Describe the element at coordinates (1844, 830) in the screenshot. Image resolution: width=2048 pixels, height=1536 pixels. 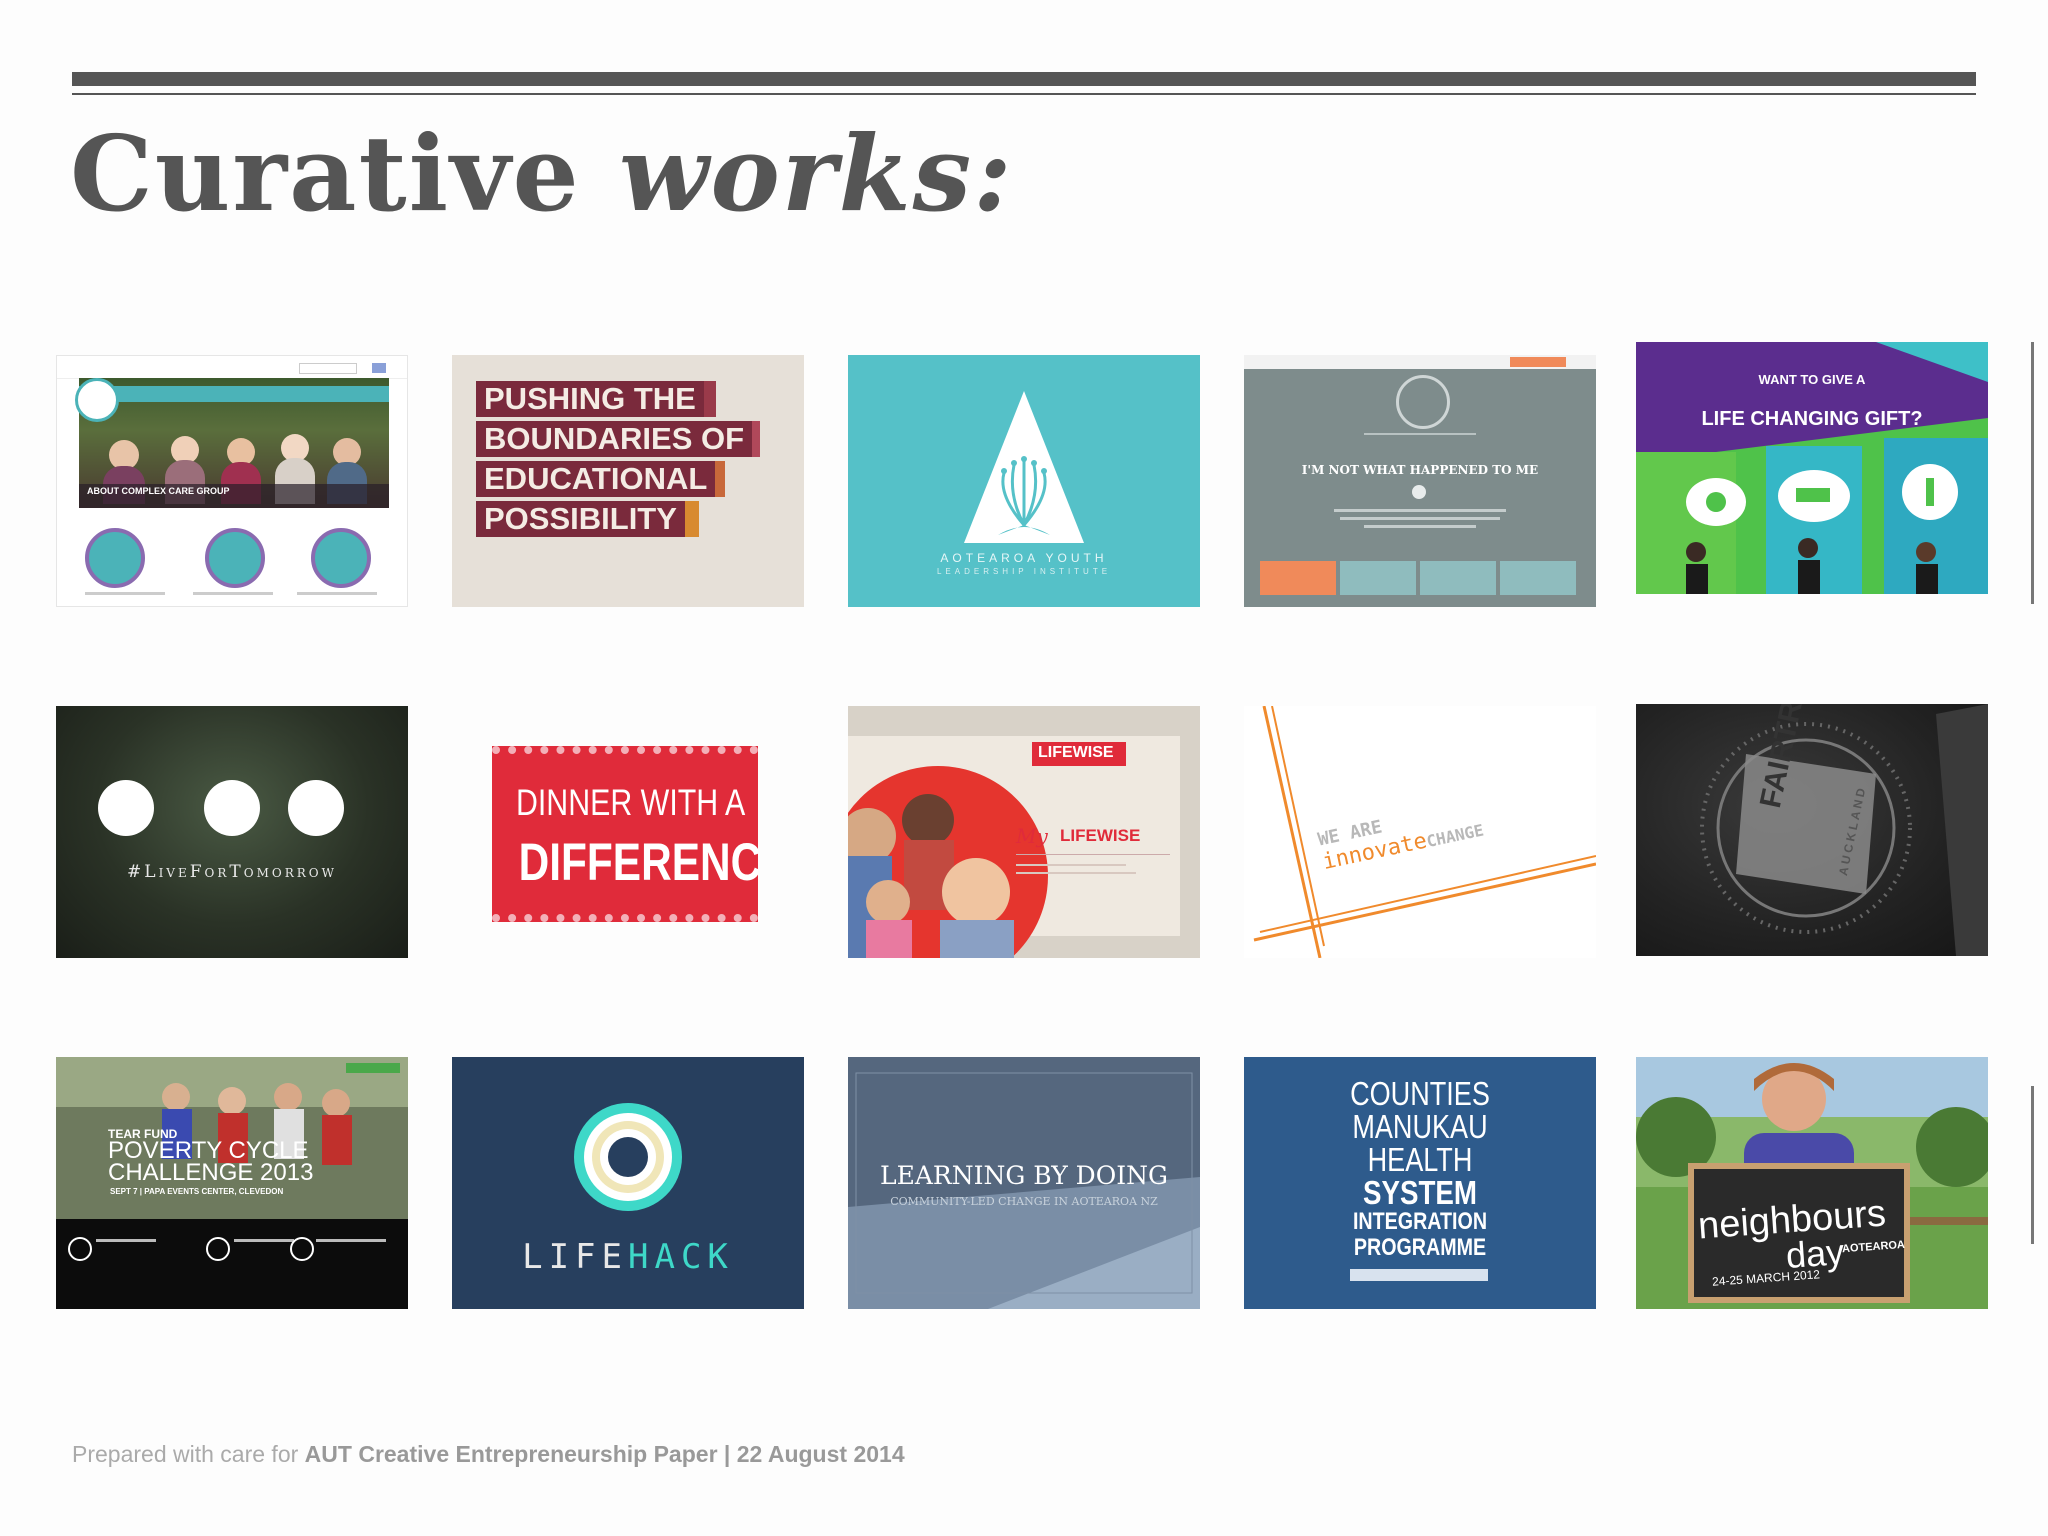
I see `fairtrade-logo-icon` at that location.